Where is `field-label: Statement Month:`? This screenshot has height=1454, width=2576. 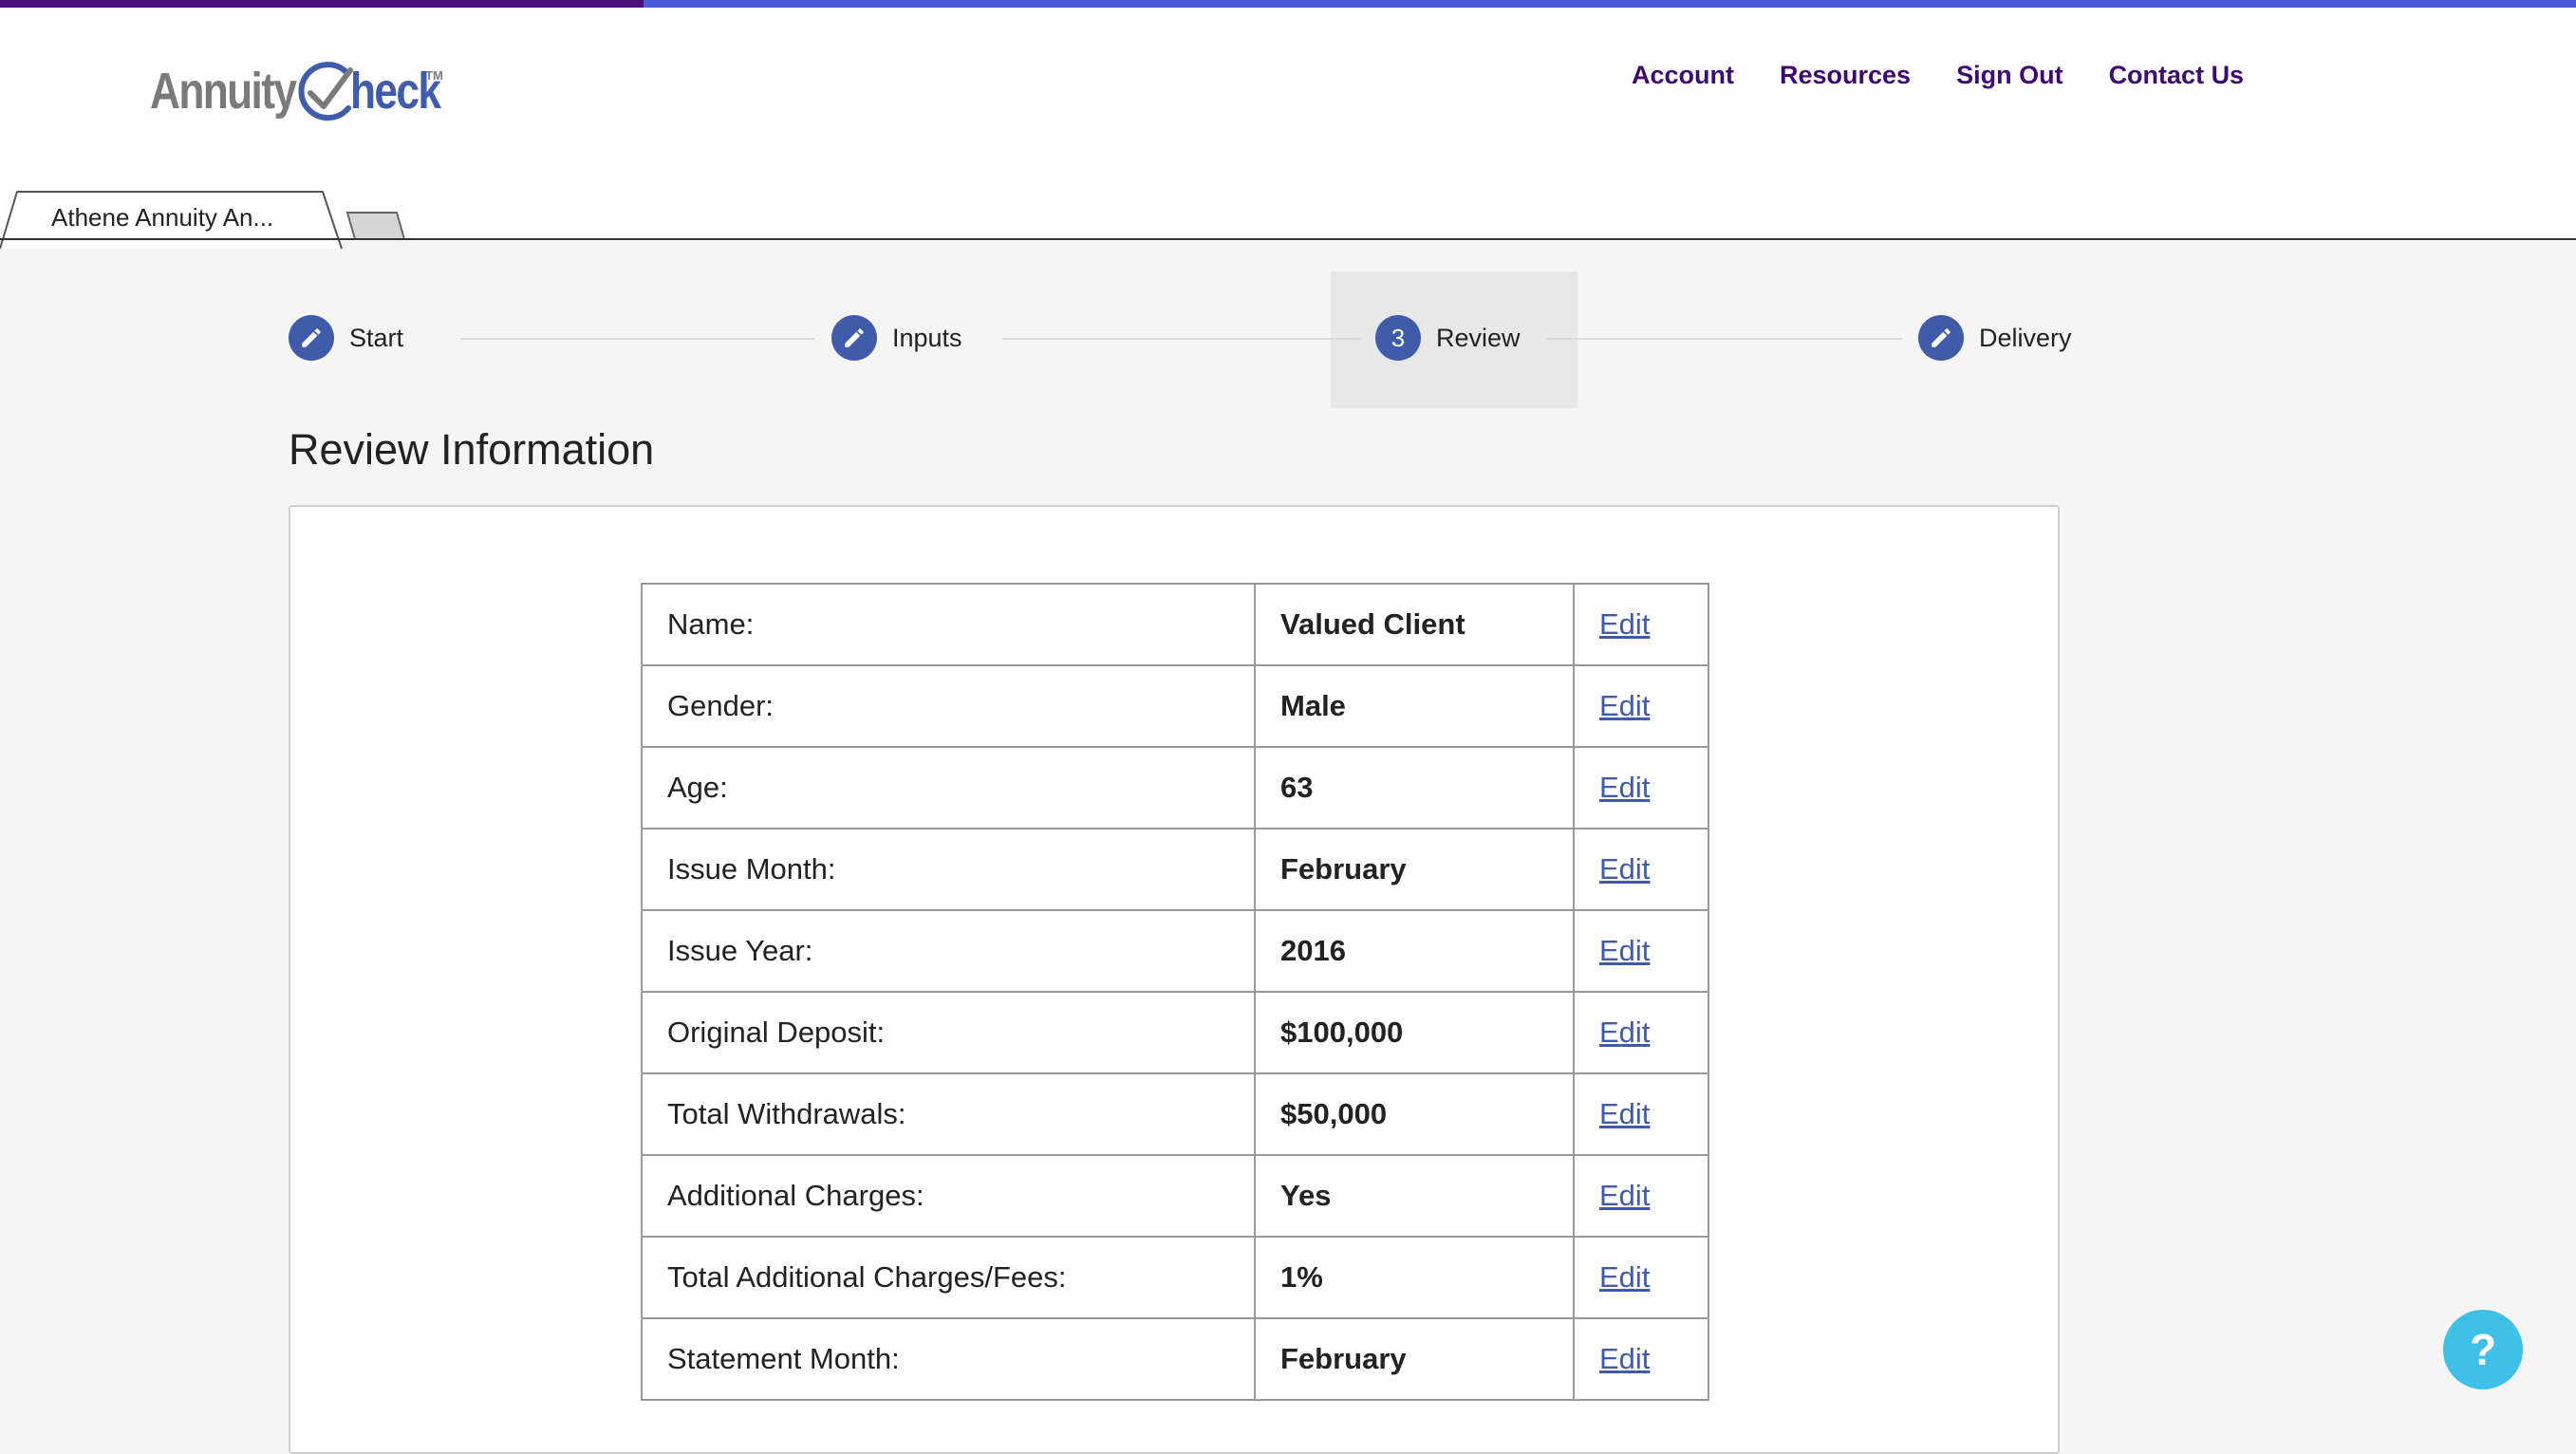 field-label: Statement Month: is located at coordinates (948, 1359).